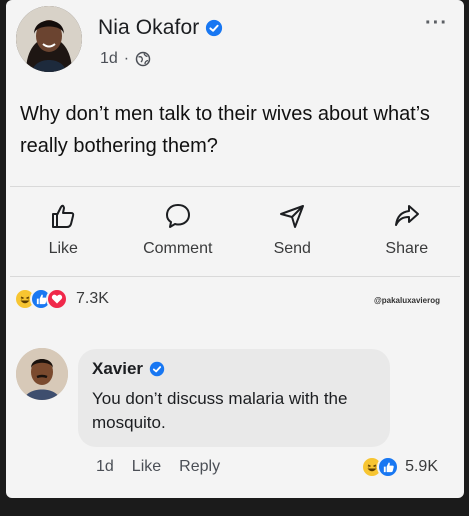 The width and height of the screenshot is (469, 516). What do you see at coordinates (292, 248) in the screenshot?
I see `send-label: Send` at bounding box center [292, 248].